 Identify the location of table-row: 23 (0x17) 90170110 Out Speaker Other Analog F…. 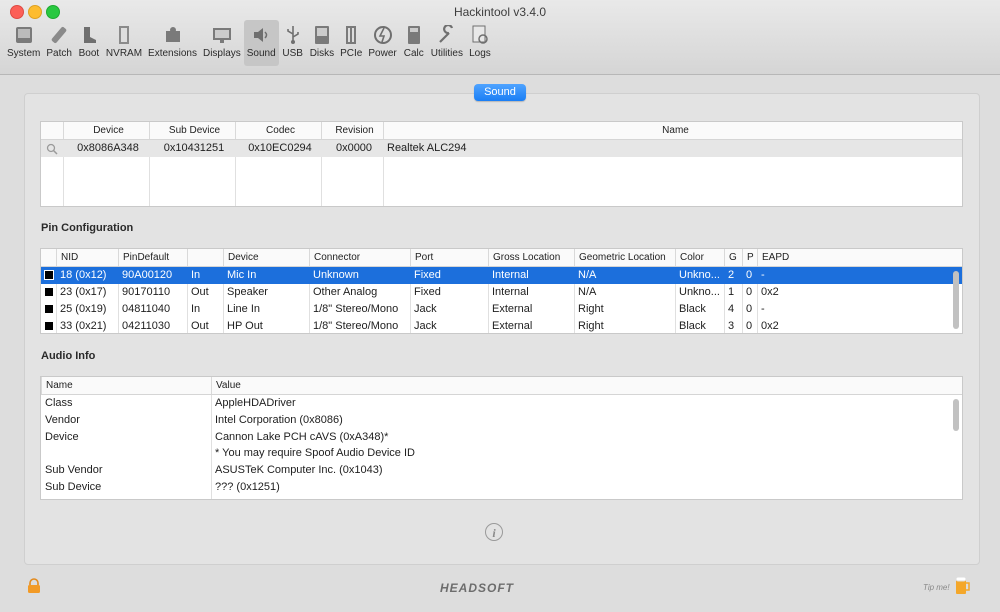
(501, 292).